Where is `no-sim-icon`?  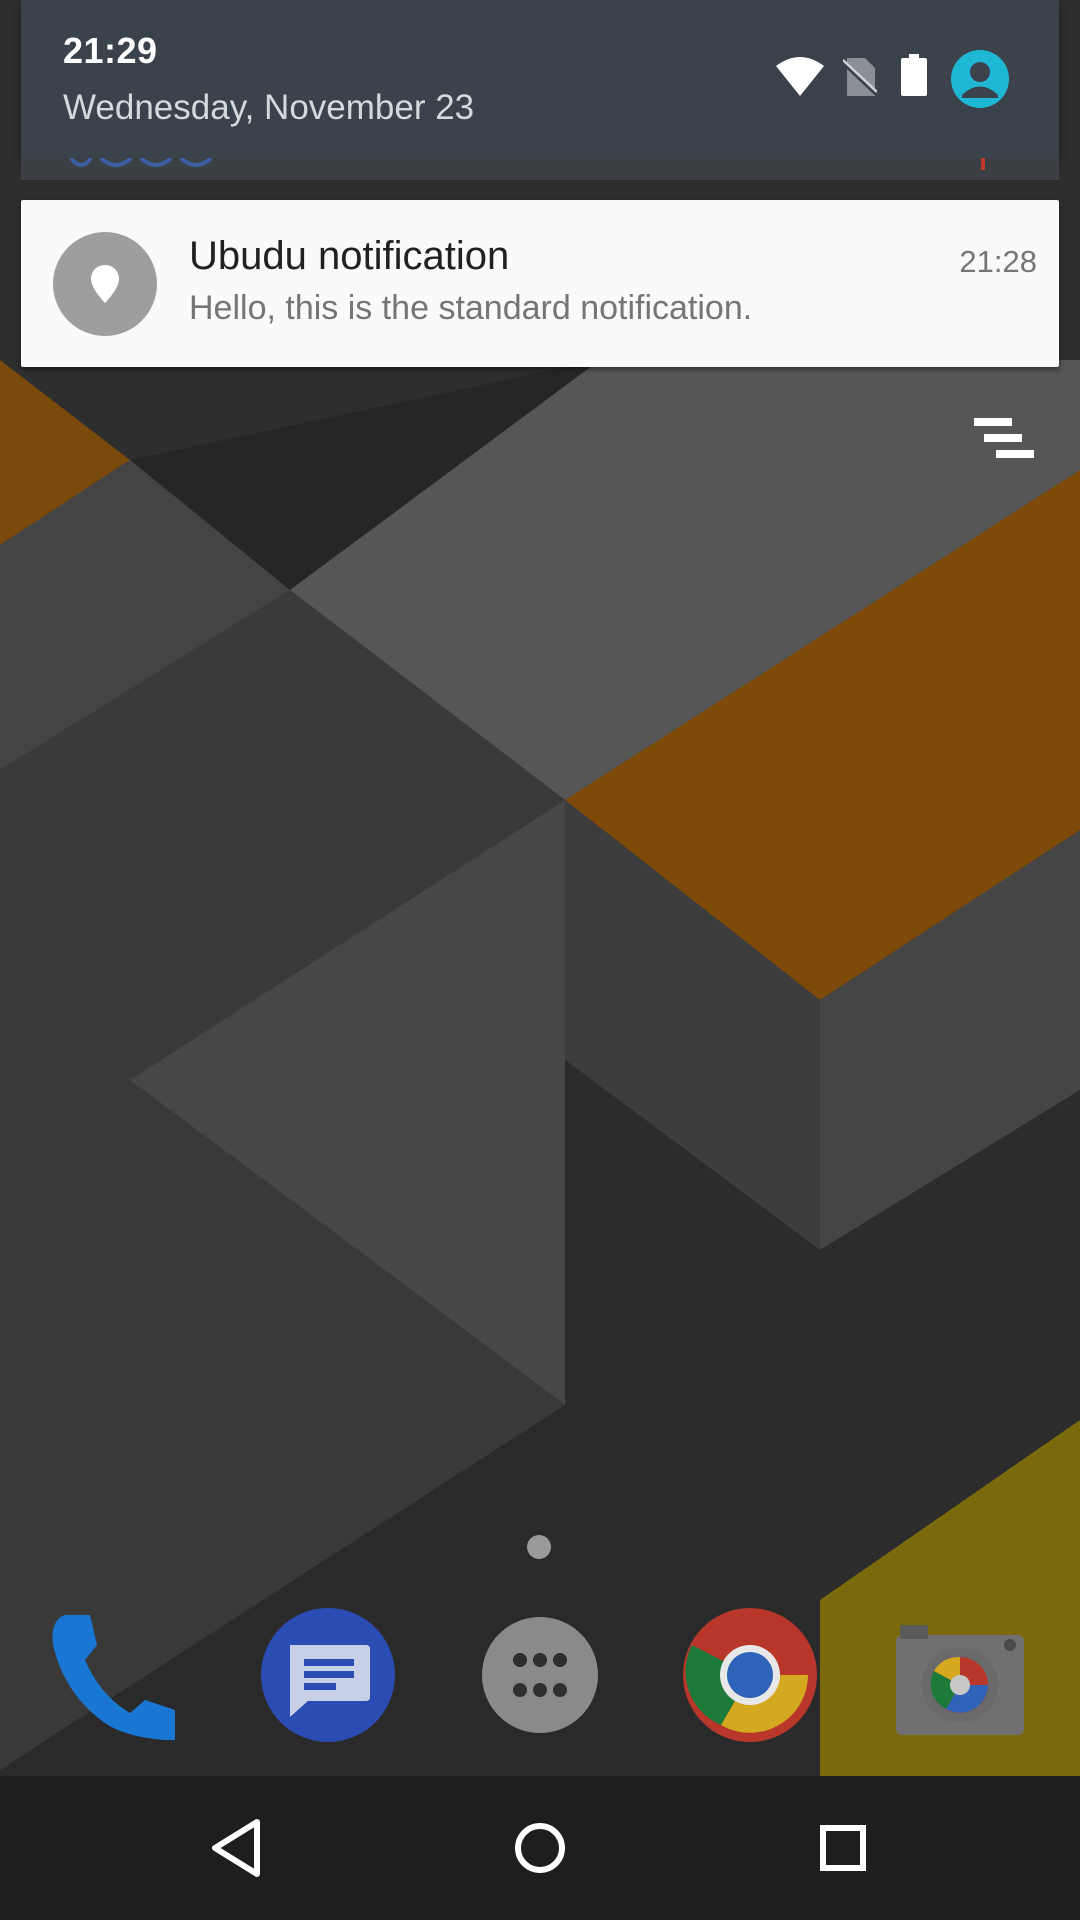
no-sim-icon is located at coordinates (860, 77).